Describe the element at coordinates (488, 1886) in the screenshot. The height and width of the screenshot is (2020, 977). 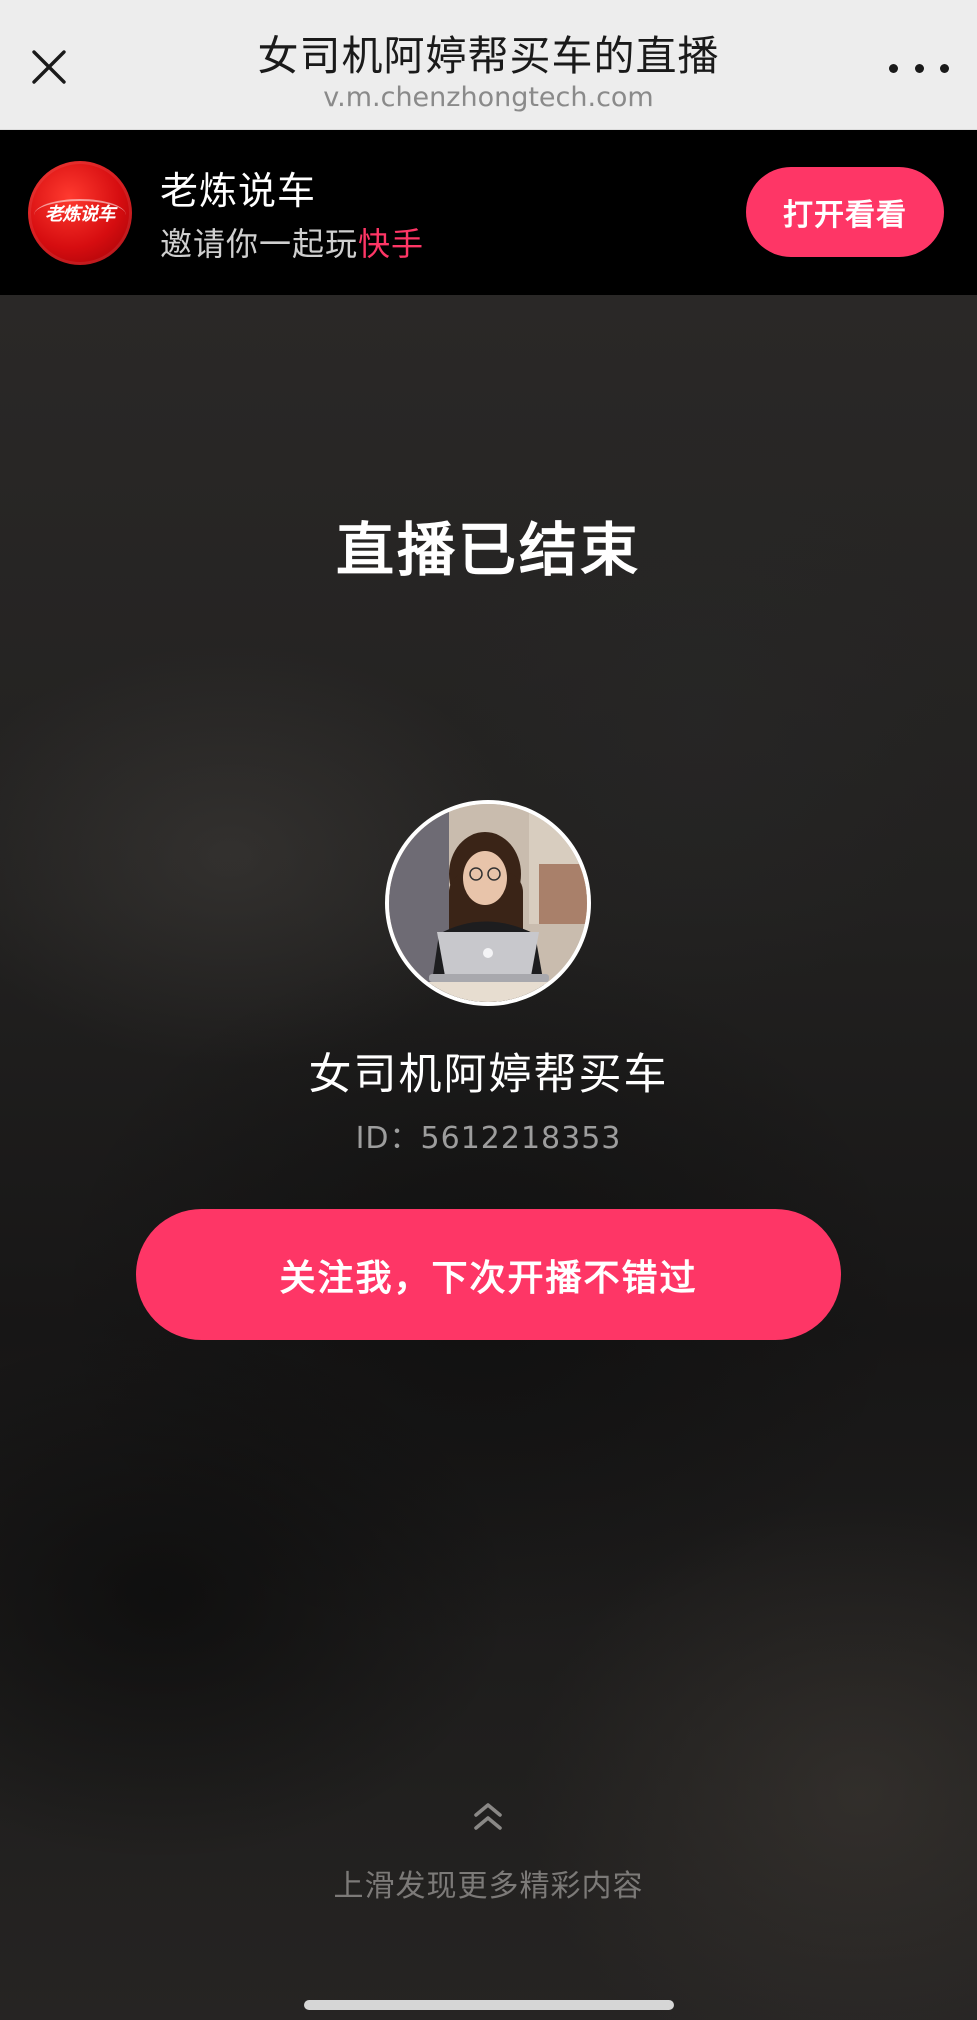
I see `swipe-hint: 上滑发现更多精彩内容` at that location.